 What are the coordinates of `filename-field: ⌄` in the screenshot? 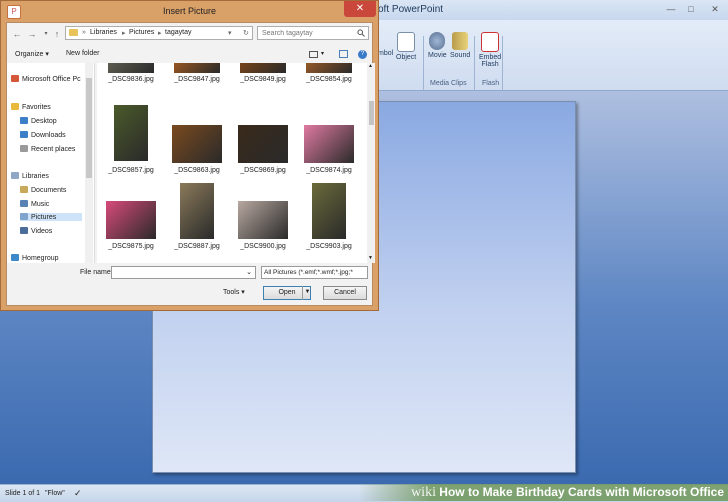 It's located at (183, 272).